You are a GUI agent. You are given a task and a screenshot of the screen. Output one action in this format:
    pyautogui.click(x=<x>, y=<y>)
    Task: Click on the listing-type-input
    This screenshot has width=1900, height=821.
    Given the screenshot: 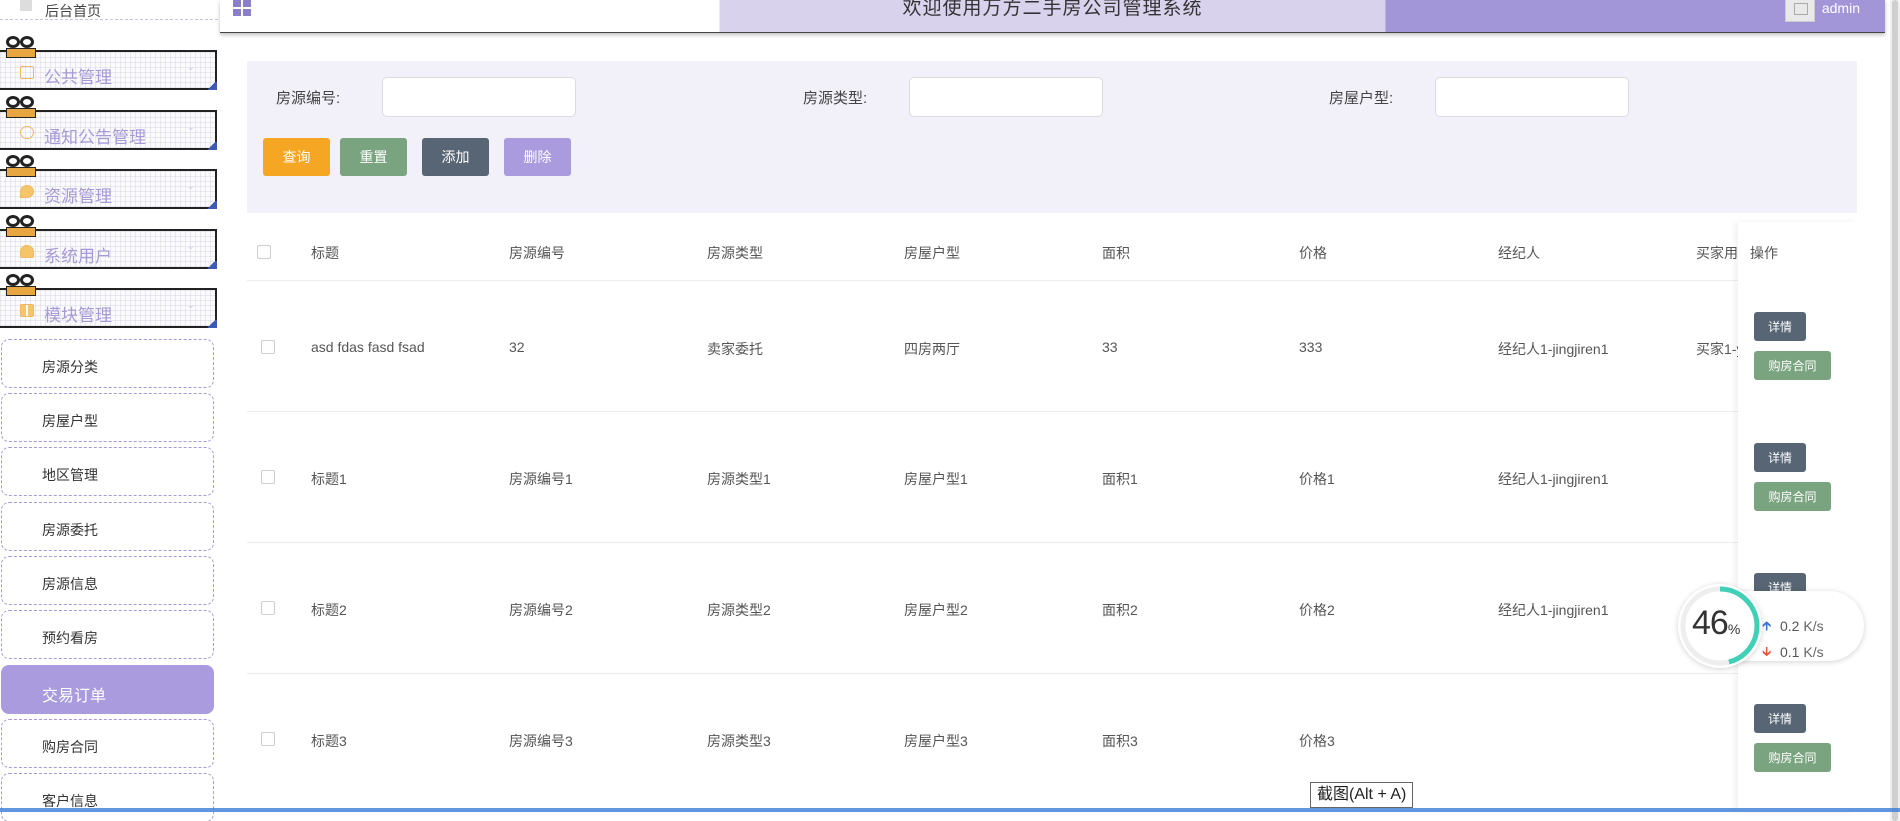 What is the action you would take?
    pyautogui.click(x=1006, y=97)
    